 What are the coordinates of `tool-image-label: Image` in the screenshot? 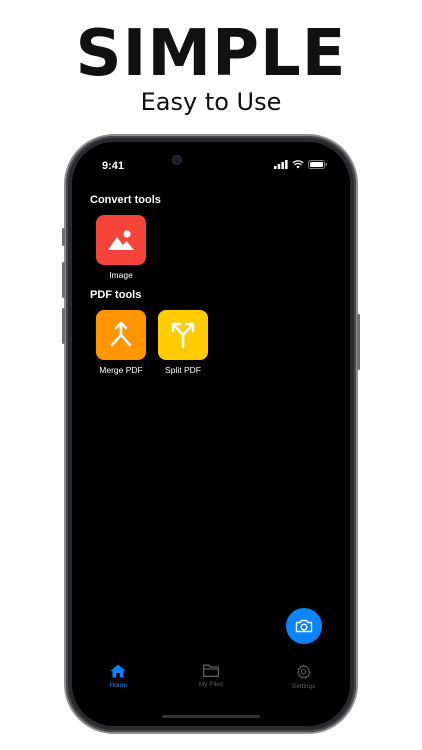 It's located at (121, 275).